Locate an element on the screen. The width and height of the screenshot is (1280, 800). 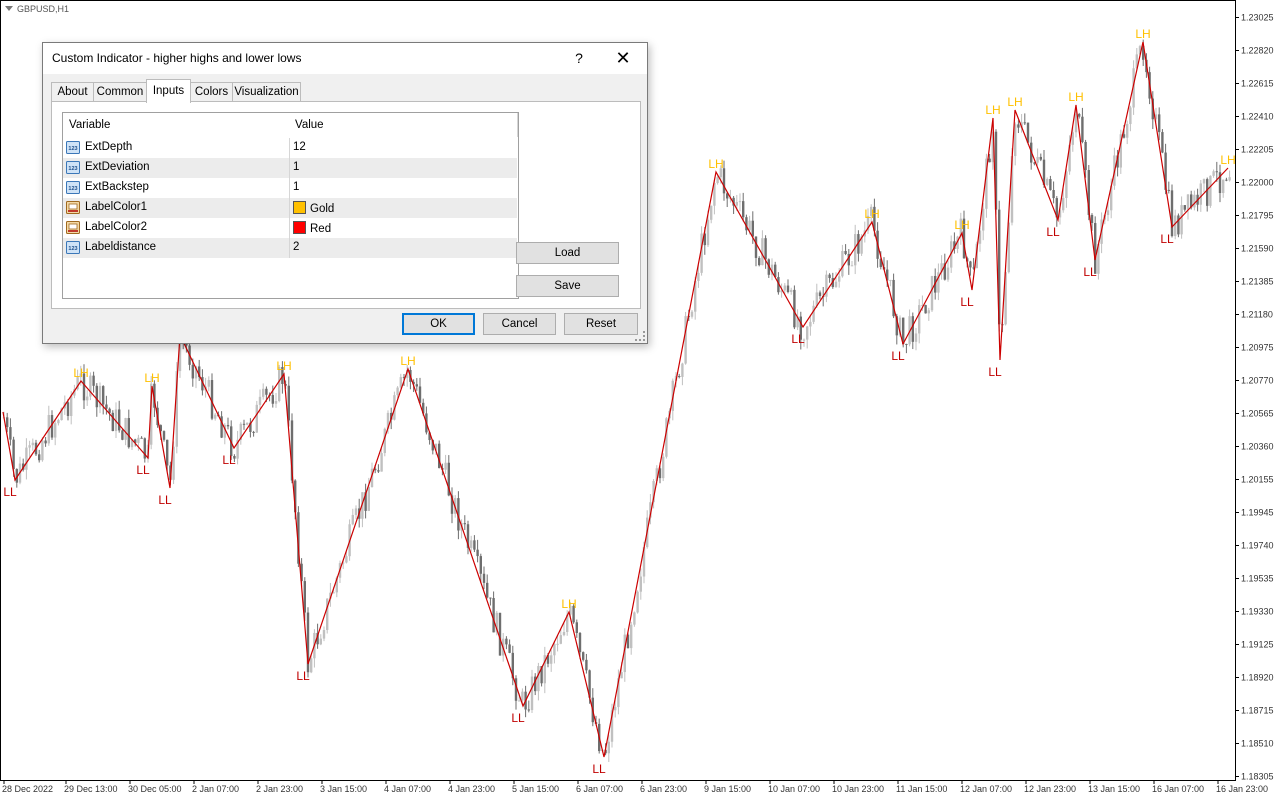
price-axis-label: 1.22615 is located at coordinates (1257, 84).